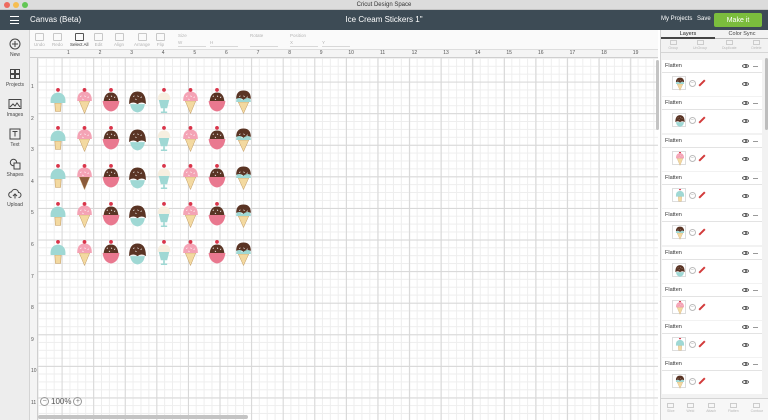 The height and width of the screenshot is (420, 768). What do you see at coordinates (84, 177) in the screenshot?
I see `sticker-choc-pink-cone` at bounding box center [84, 177].